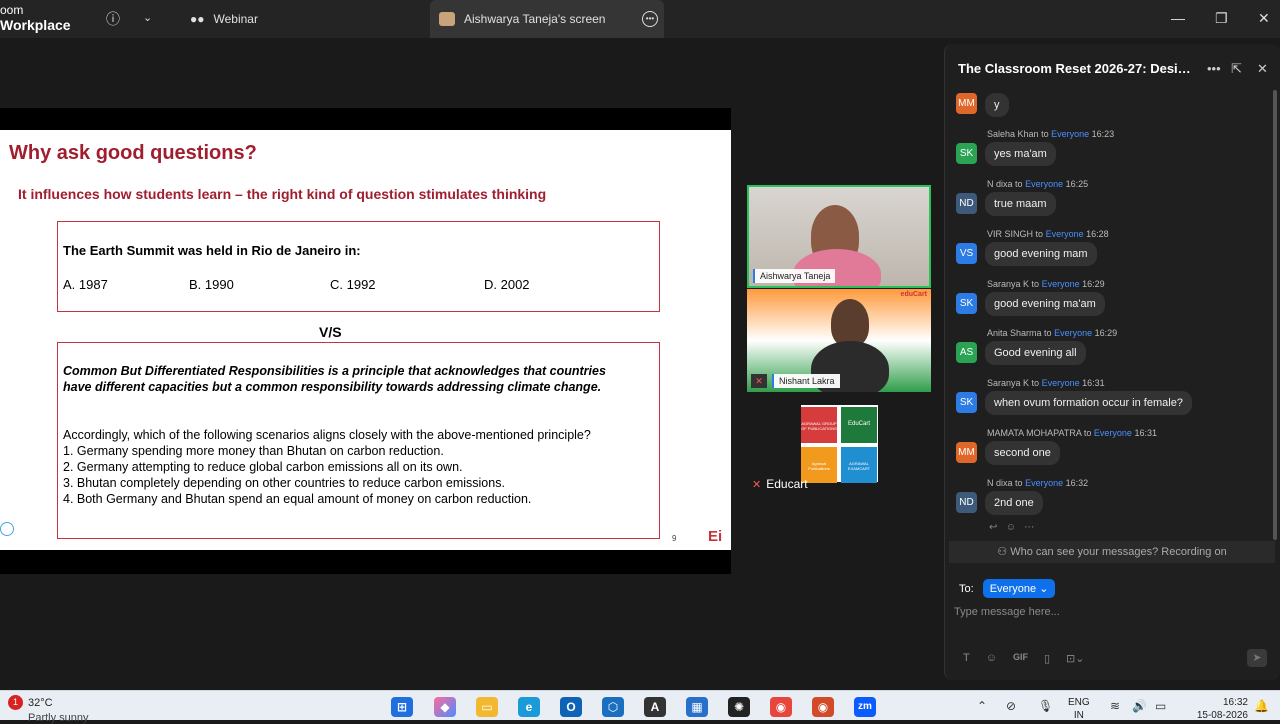 This screenshot has height=724, width=1280. What do you see at coordinates (295, 19) in the screenshot?
I see `tab-webinar: ●● Webinar` at bounding box center [295, 19].